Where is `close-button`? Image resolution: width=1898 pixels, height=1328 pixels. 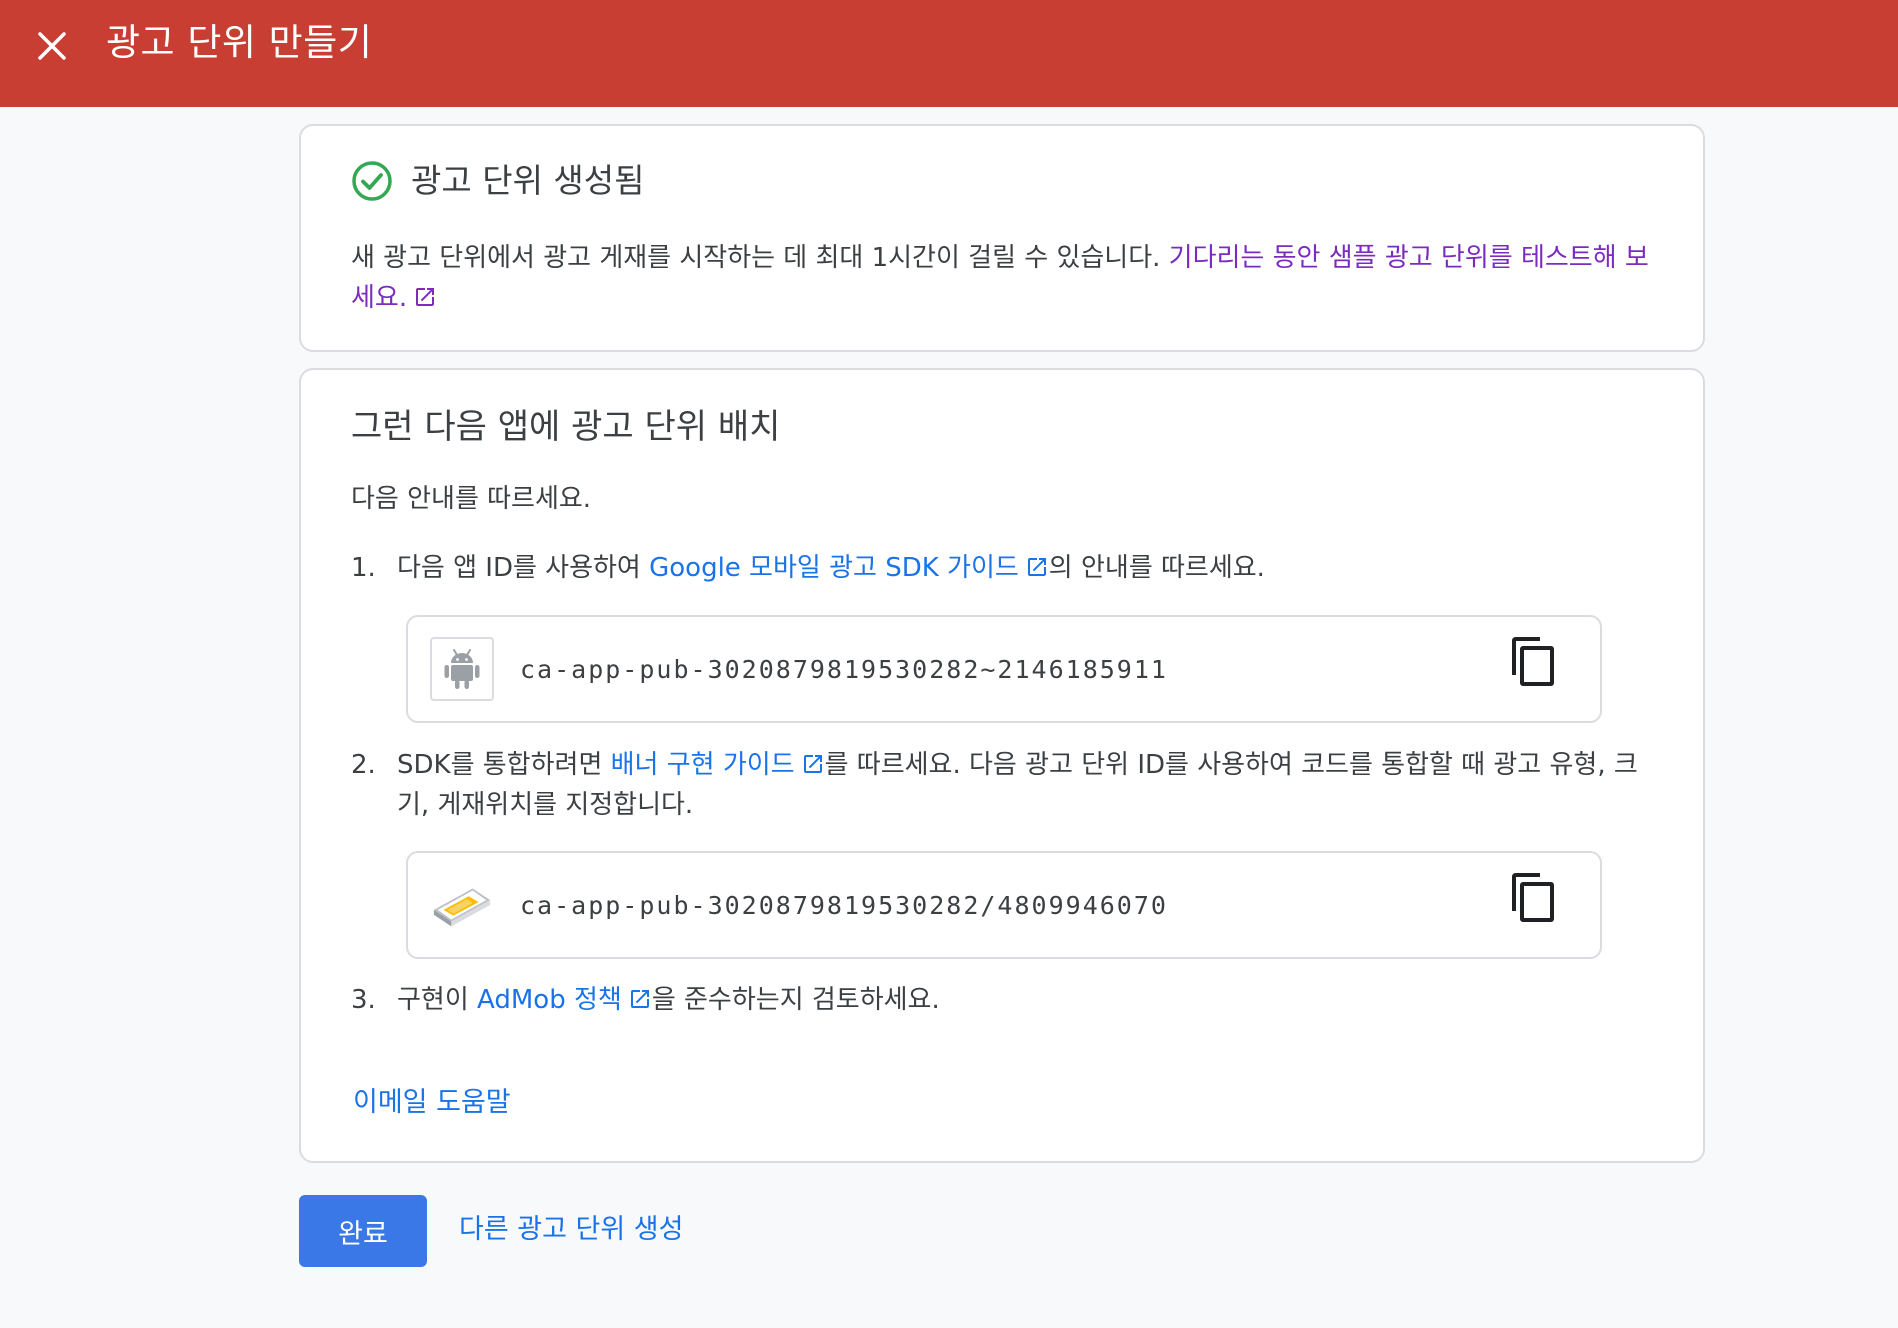
close-button is located at coordinates (52, 46).